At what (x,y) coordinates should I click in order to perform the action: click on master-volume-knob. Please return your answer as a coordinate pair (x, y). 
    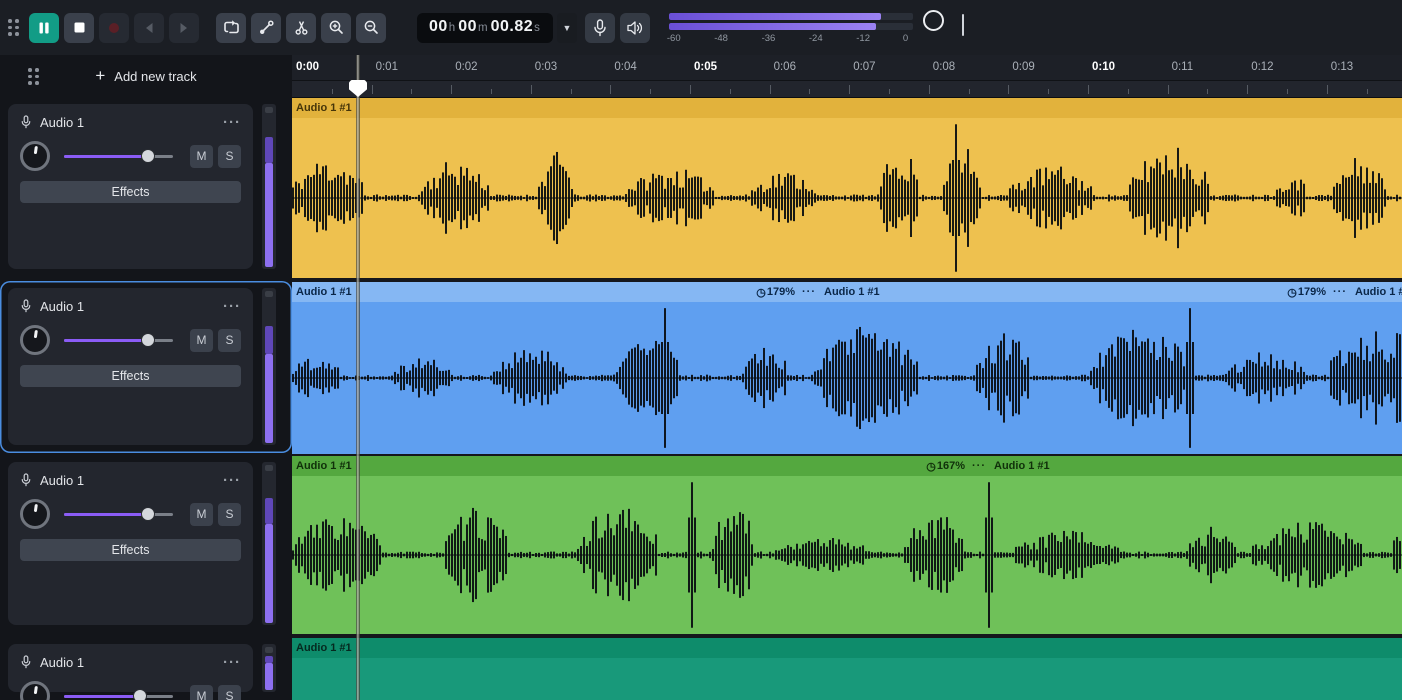
    Looking at the image, I should click on (933, 20).